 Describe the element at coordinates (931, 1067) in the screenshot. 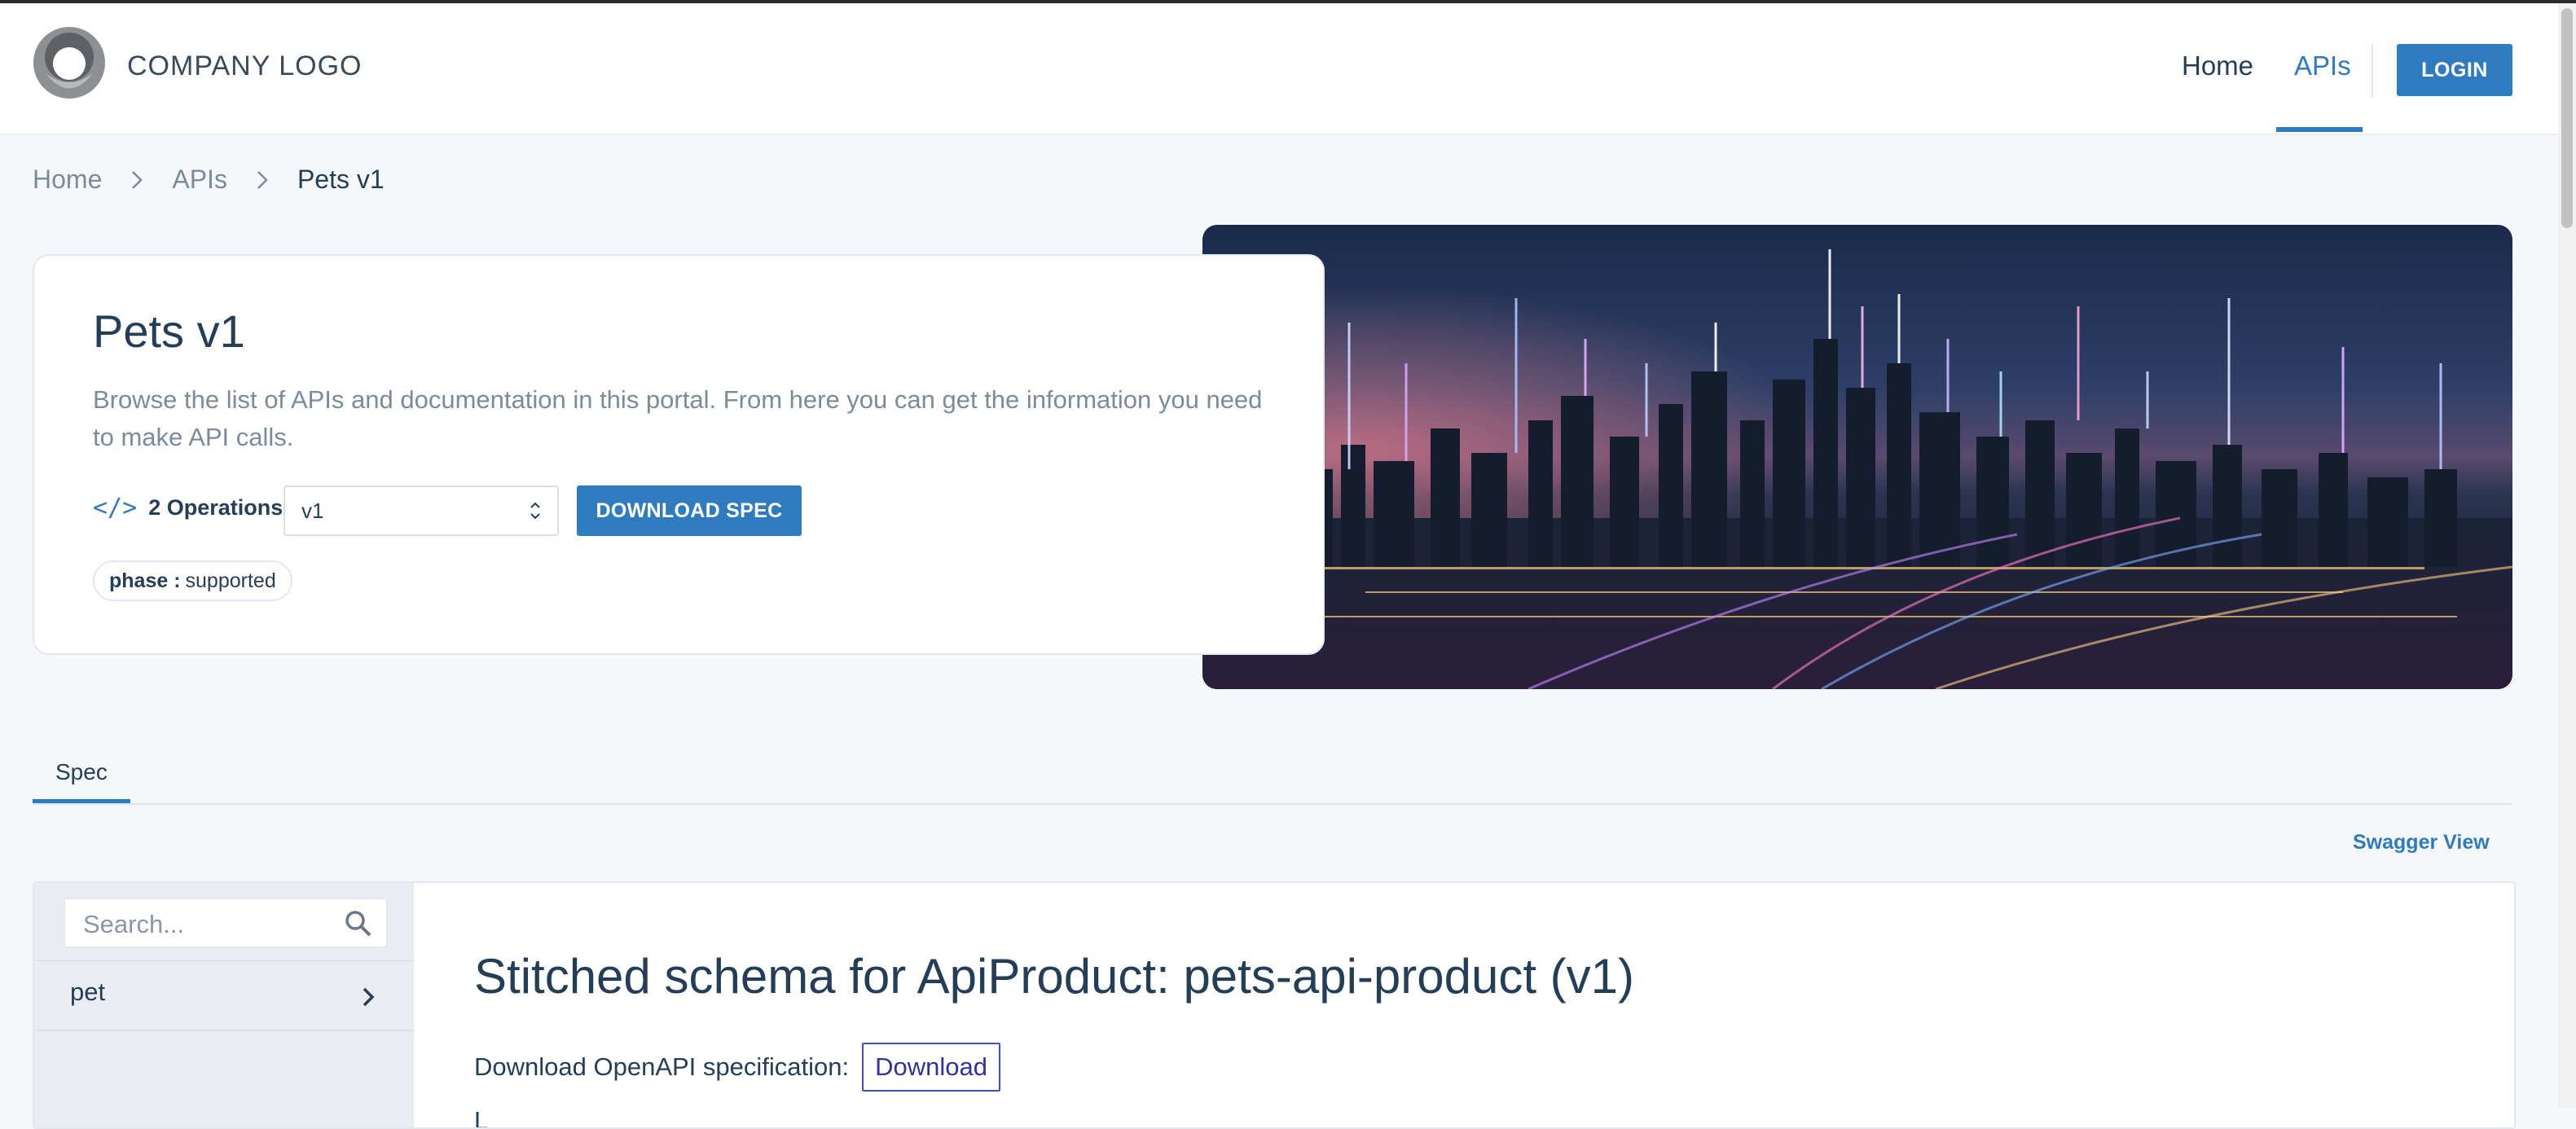

I see `download-openapi-button: Download` at that location.